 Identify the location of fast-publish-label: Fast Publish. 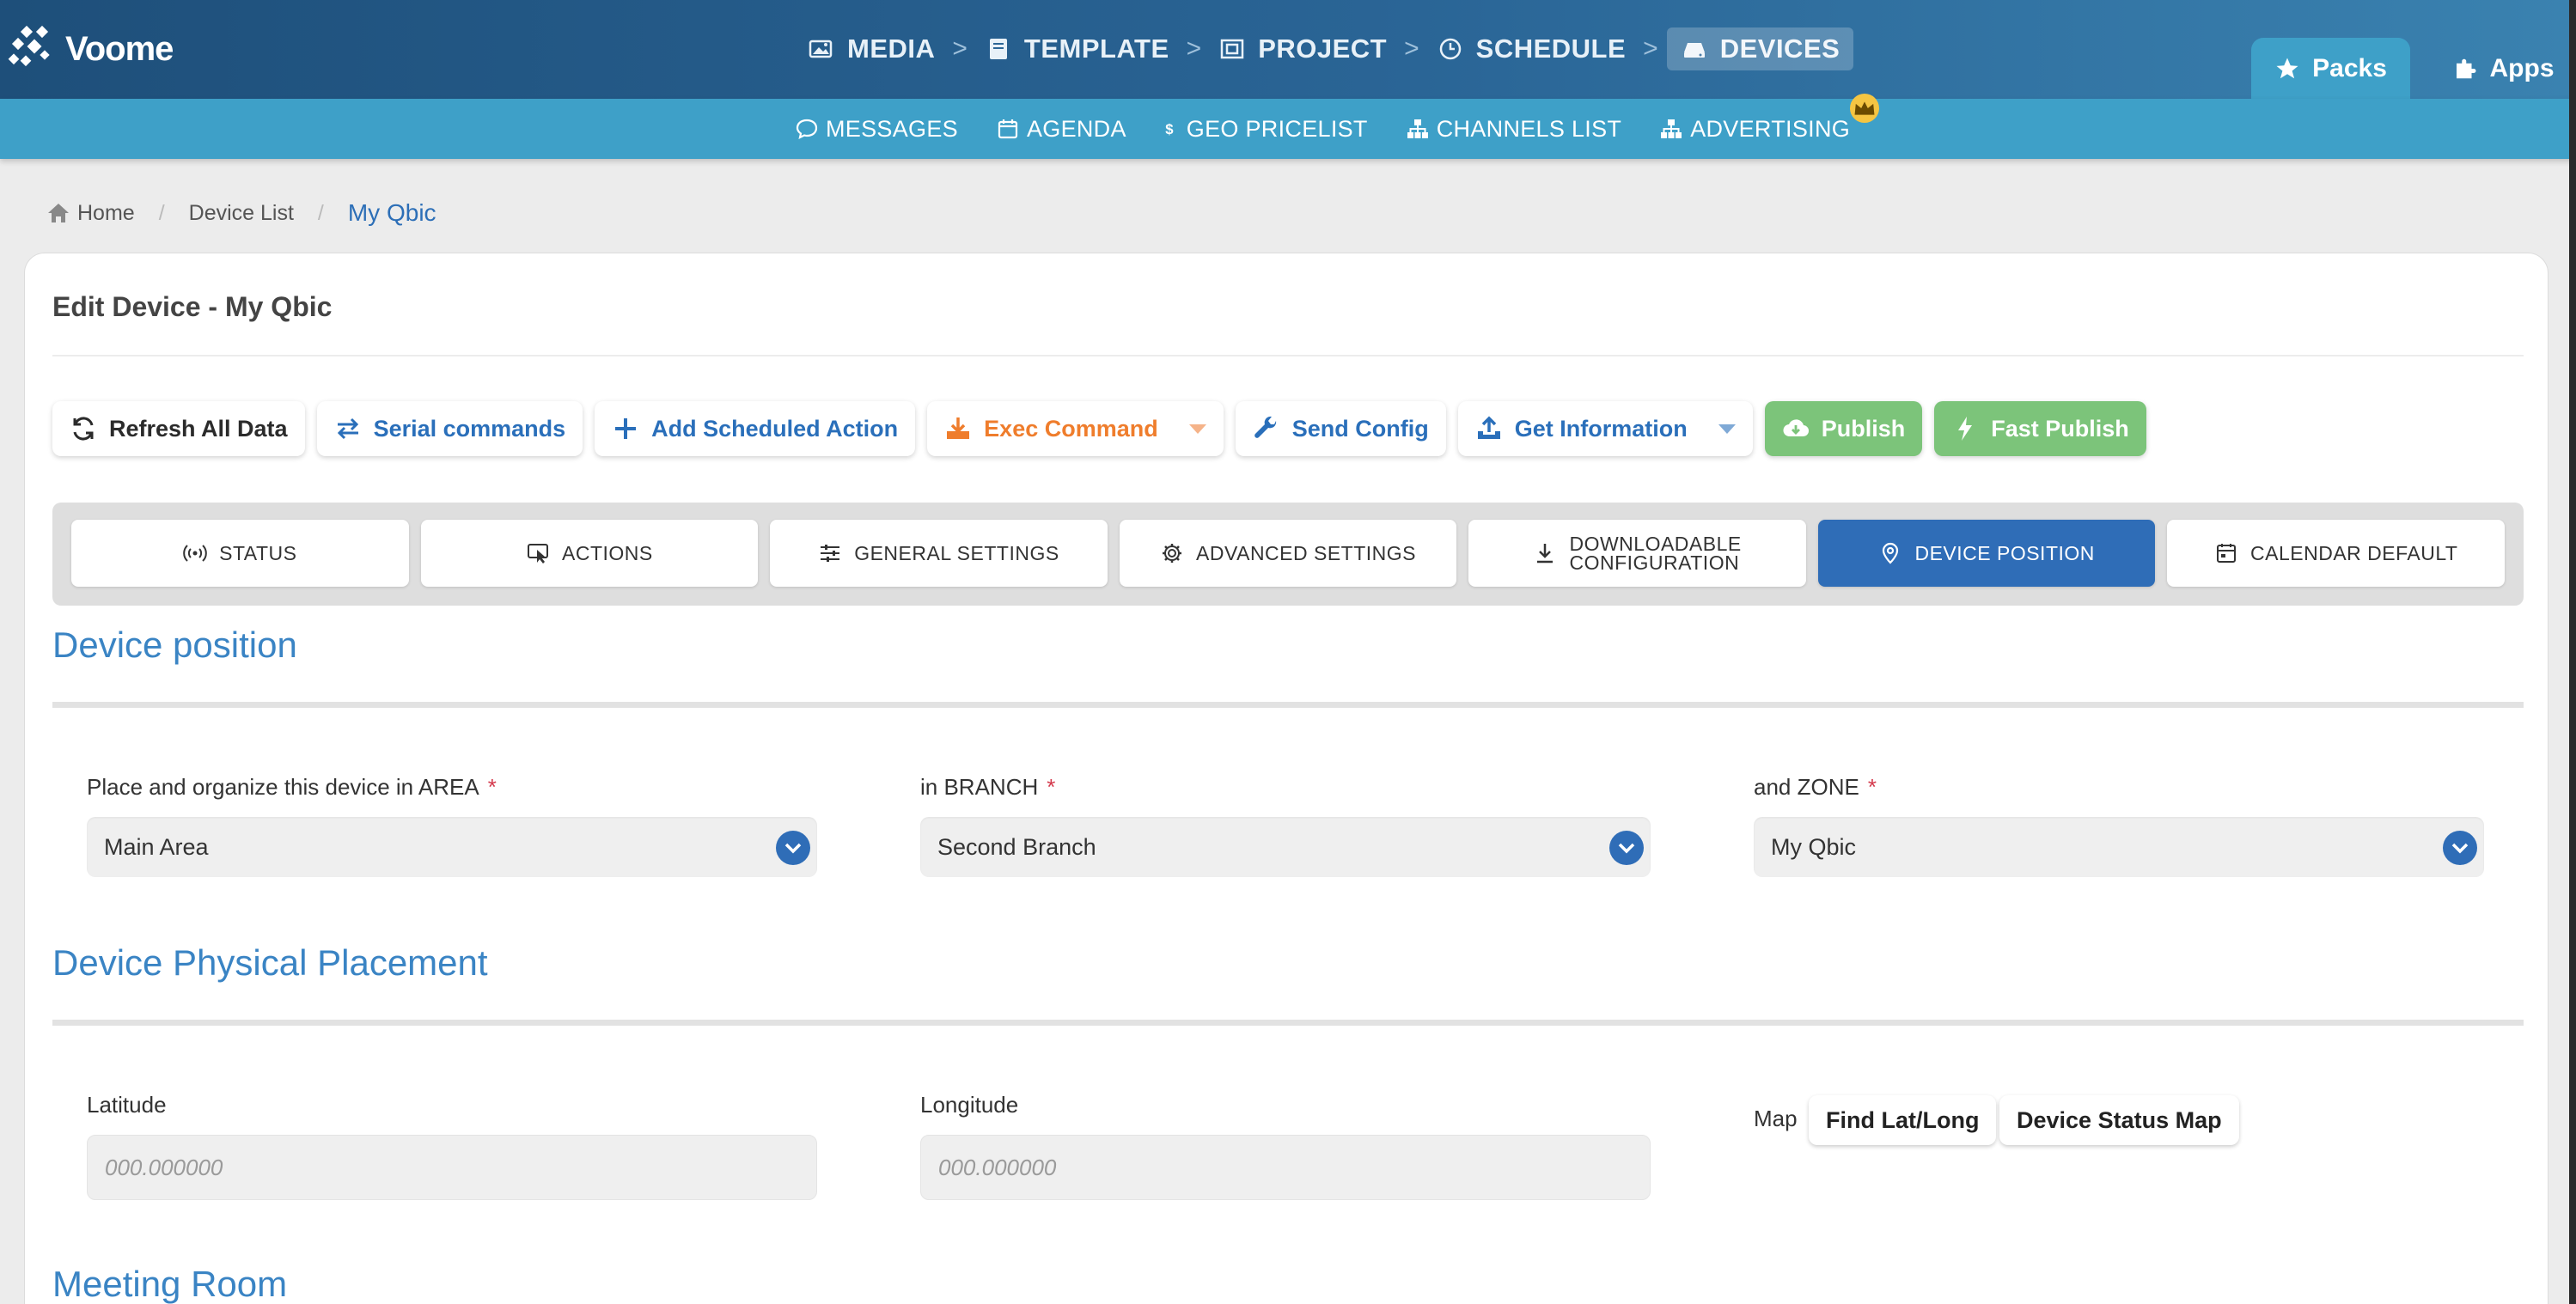
(2060, 429).